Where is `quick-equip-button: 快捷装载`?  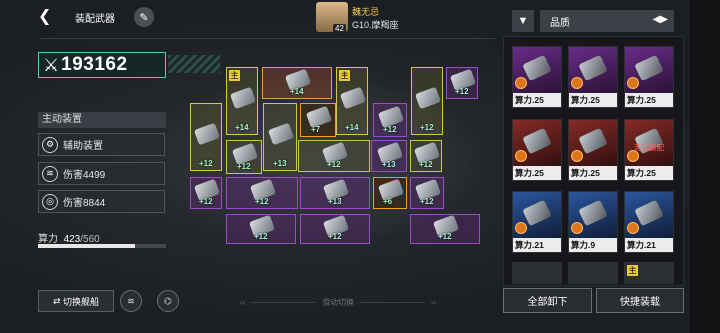 quick-equip-button: 快捷装载 is located at coordinates (640, 300).